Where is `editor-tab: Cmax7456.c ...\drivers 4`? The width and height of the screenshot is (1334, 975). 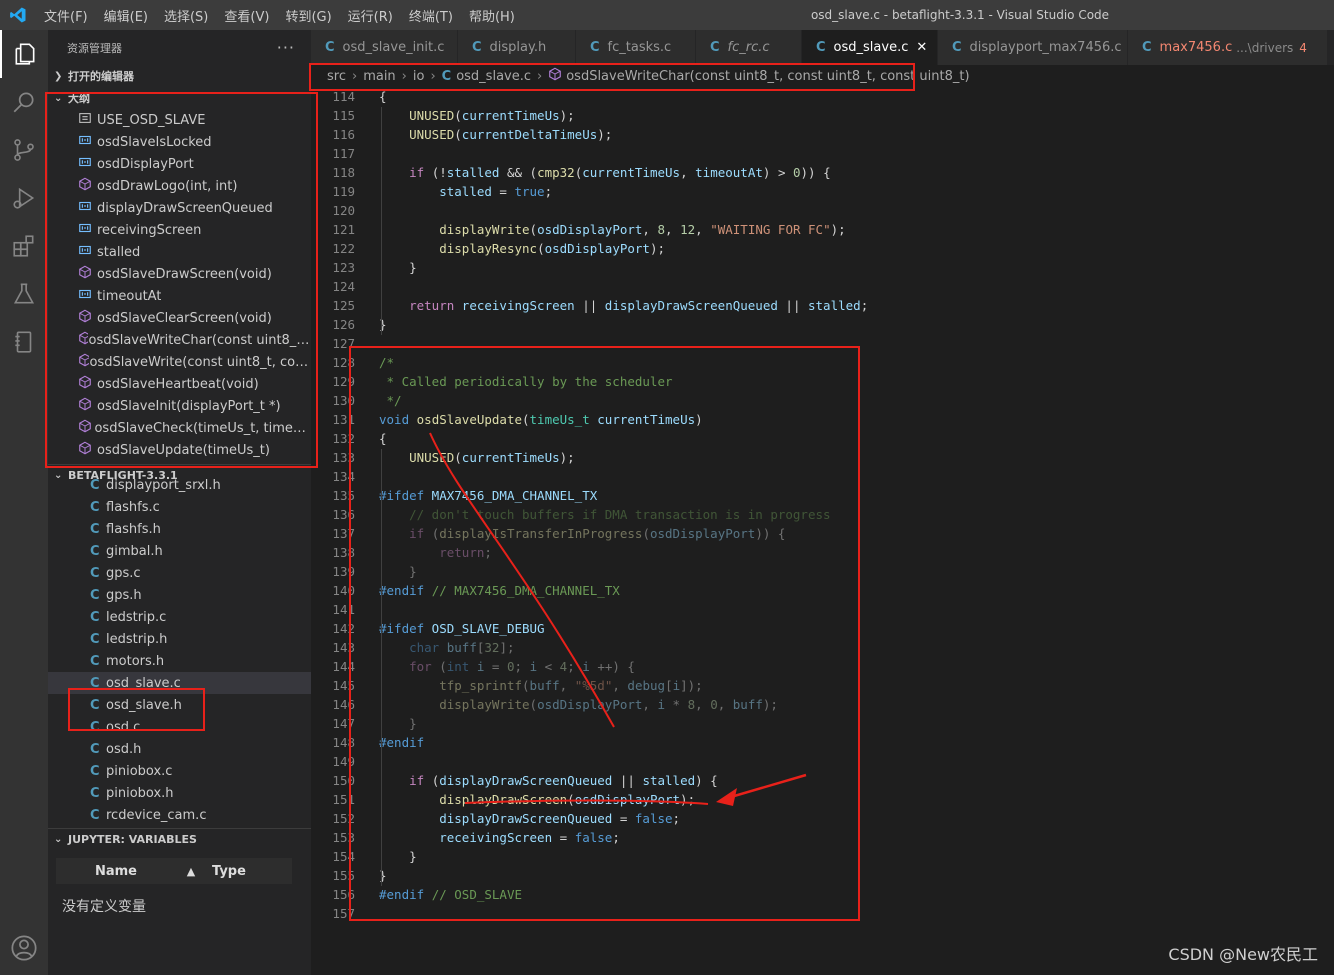 editor-tab: Cmax7456.c ...\drivers 4 is located at coordinates (1228, 47).